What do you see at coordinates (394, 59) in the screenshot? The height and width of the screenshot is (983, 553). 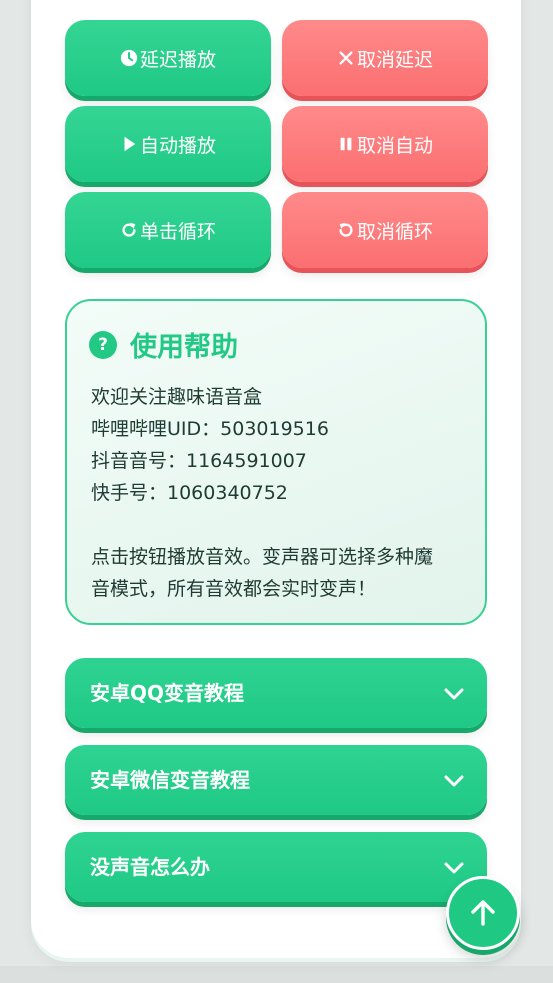 I see `cancel-delay-label: 取消延迟` at bounding box center [394, 59].